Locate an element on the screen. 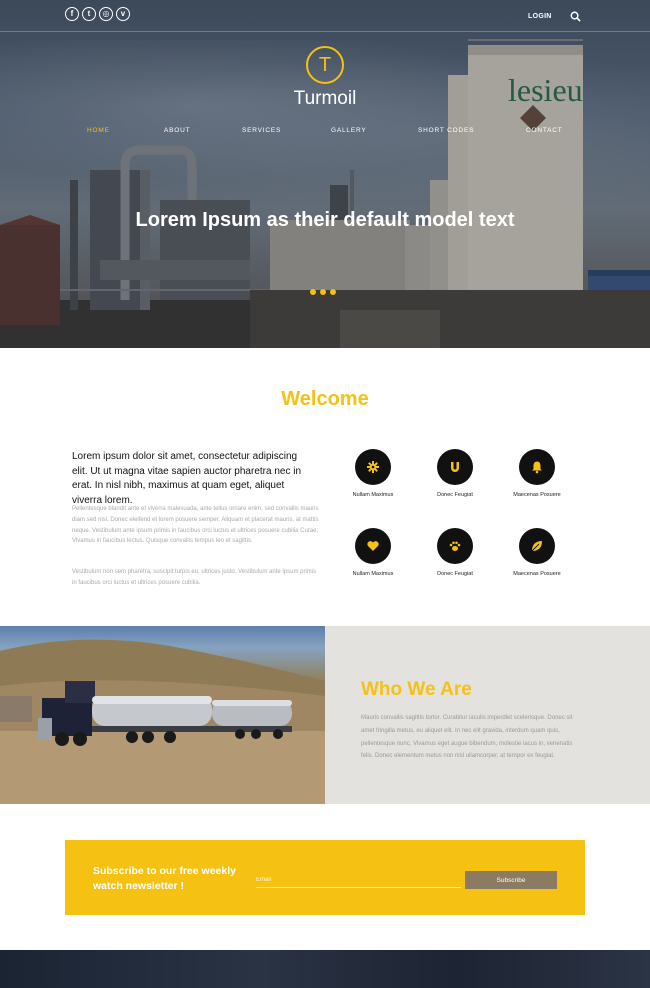 This screenshot has height=988, width=650. hero-title: Lorem Ipsum as their default model text is located at coordinates (325, 220).